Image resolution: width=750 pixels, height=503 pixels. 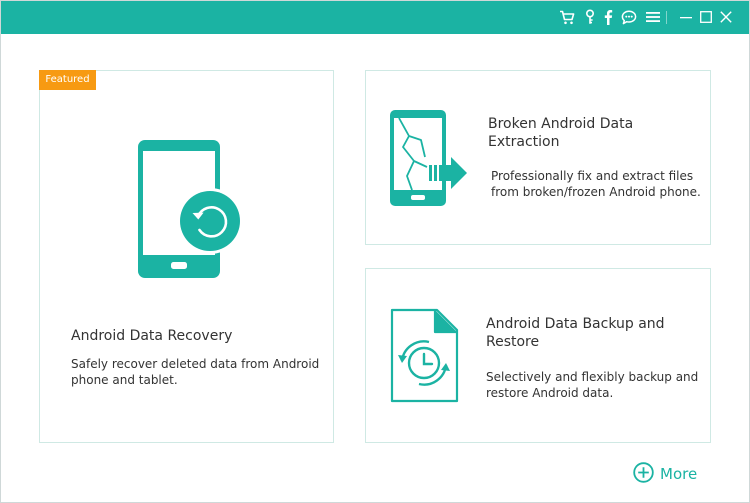 What do you see at coordinates (191, 212) in the screenshot?
I see `phone-restore-icon` at bounding box center [191, 212].